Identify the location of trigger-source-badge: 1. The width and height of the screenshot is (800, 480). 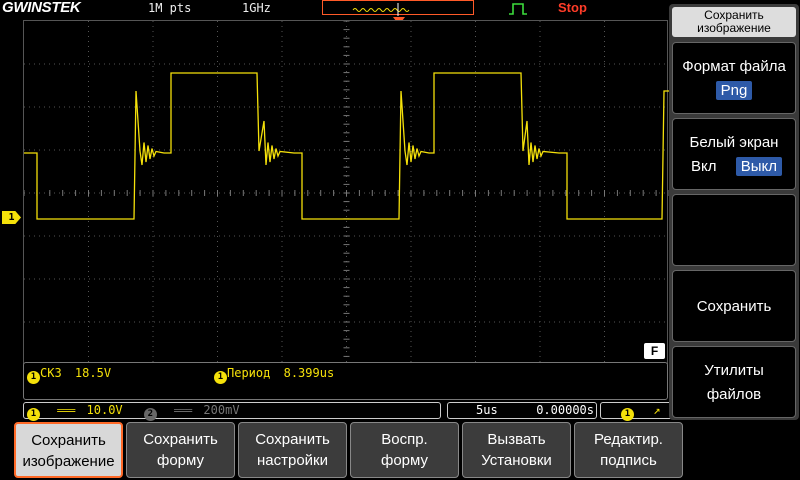
(627, 414).